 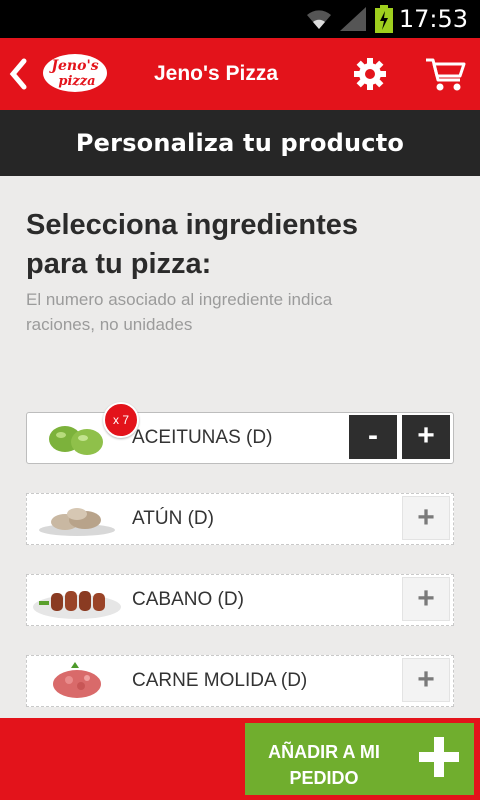 I want to click on tuna-image, so click(x=77, y=519).